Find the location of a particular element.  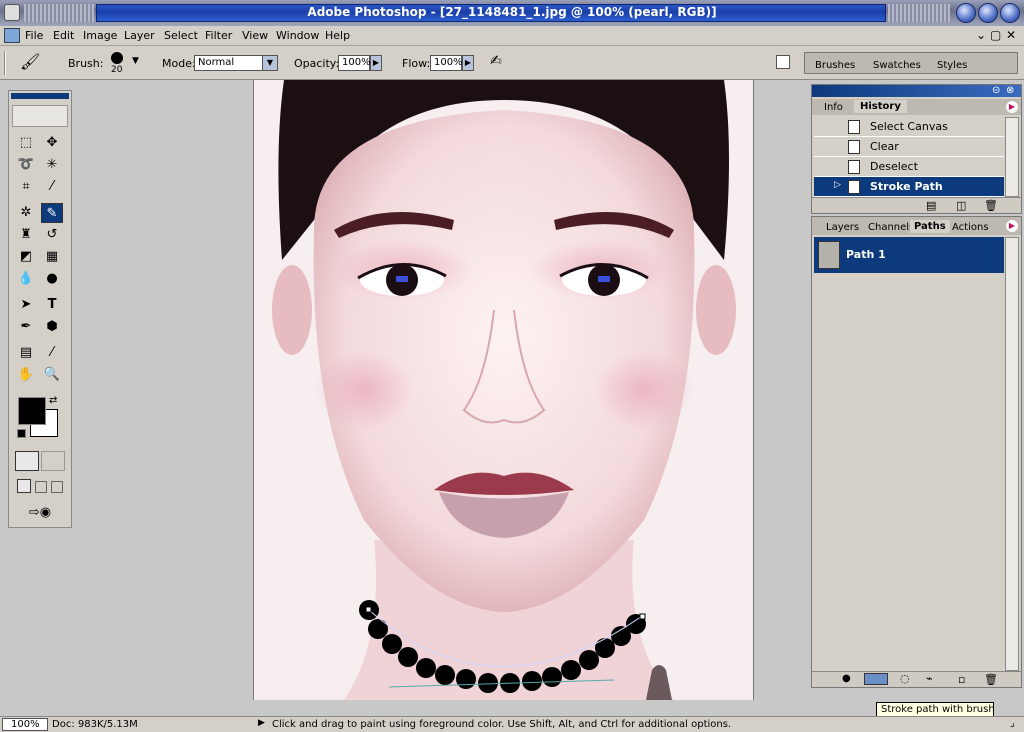

history-item: Deselect is located at coordinates (909, 167).